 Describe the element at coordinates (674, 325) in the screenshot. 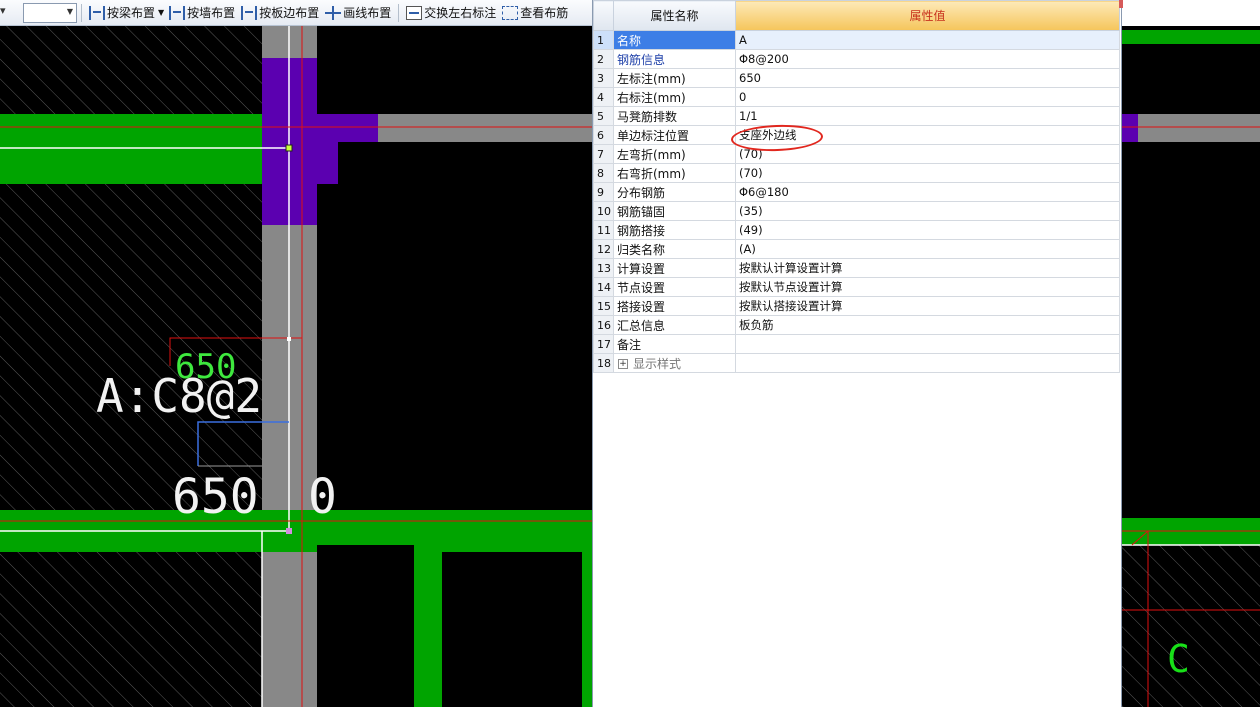

I see `property-name-cell: 汇总信息` at that location.